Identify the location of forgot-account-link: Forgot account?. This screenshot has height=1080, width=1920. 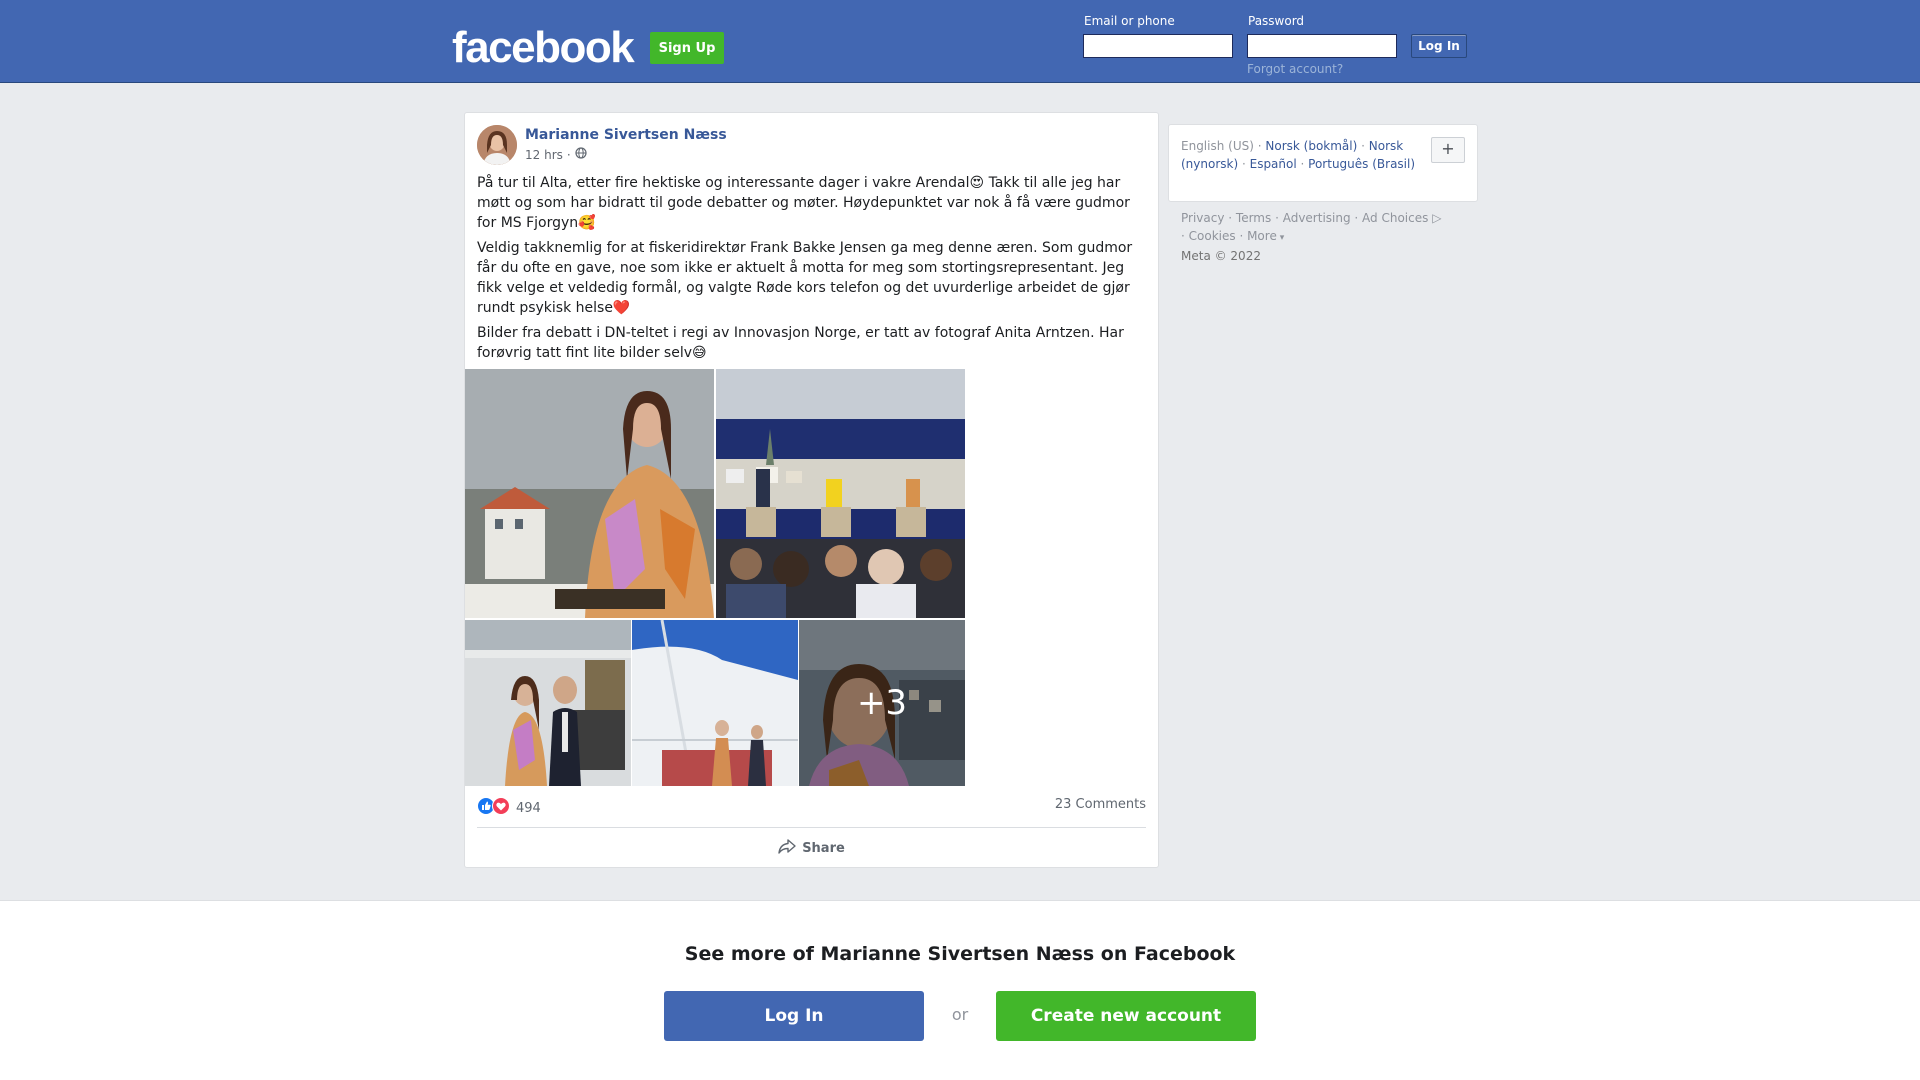
(1295, 69).